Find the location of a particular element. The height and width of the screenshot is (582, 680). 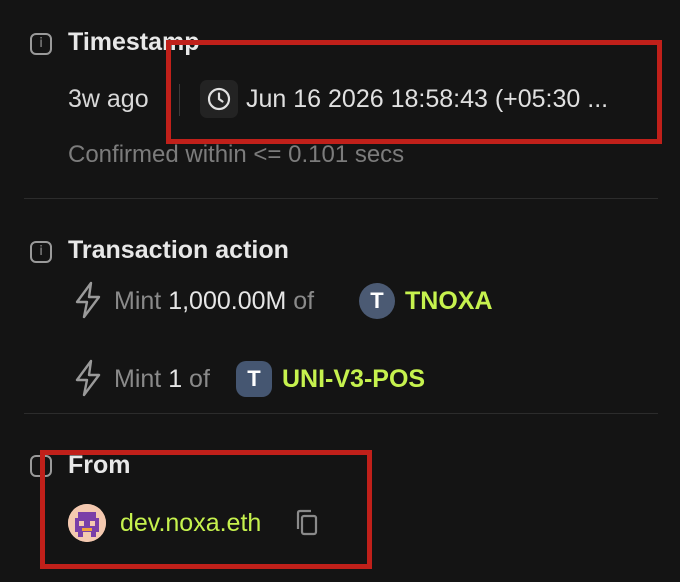

timestamp-info-icon: i is located at coordinates (41, 44).